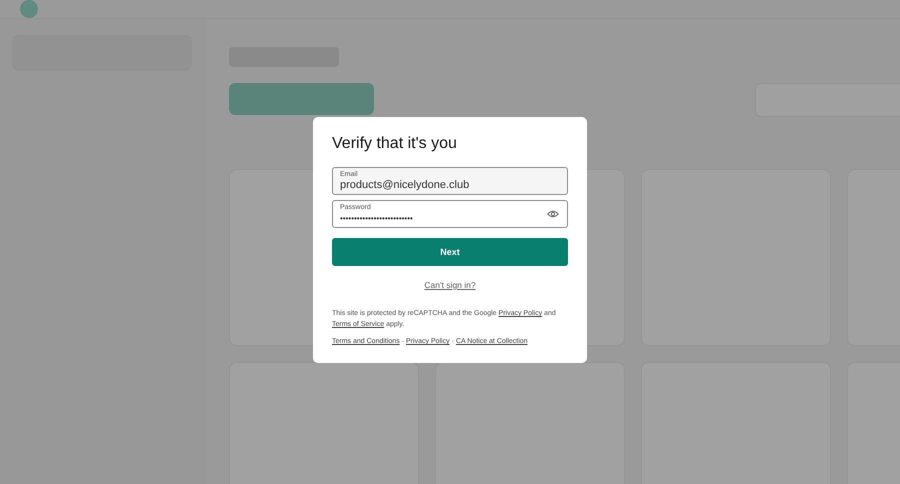 This screenshot has height=484, width=900. Describe the element at coordinates (395, 144) in the screenshot. I see `dialog-title: Verify that it's you` at that location.